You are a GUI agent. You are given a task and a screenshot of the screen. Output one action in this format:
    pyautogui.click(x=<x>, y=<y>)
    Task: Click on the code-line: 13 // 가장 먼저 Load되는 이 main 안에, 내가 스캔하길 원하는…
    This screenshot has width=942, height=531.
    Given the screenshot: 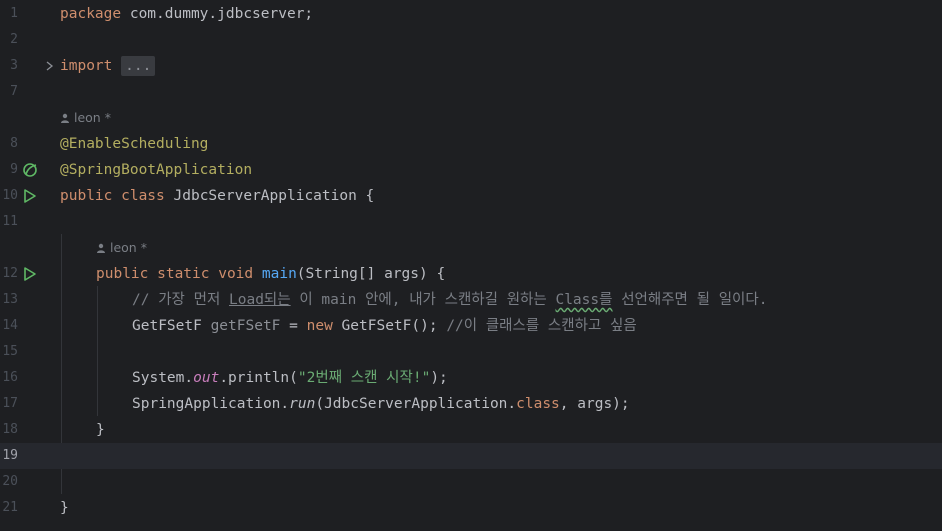 What is the action you would take?
    pyautogui.click(x=471, y=300)
    